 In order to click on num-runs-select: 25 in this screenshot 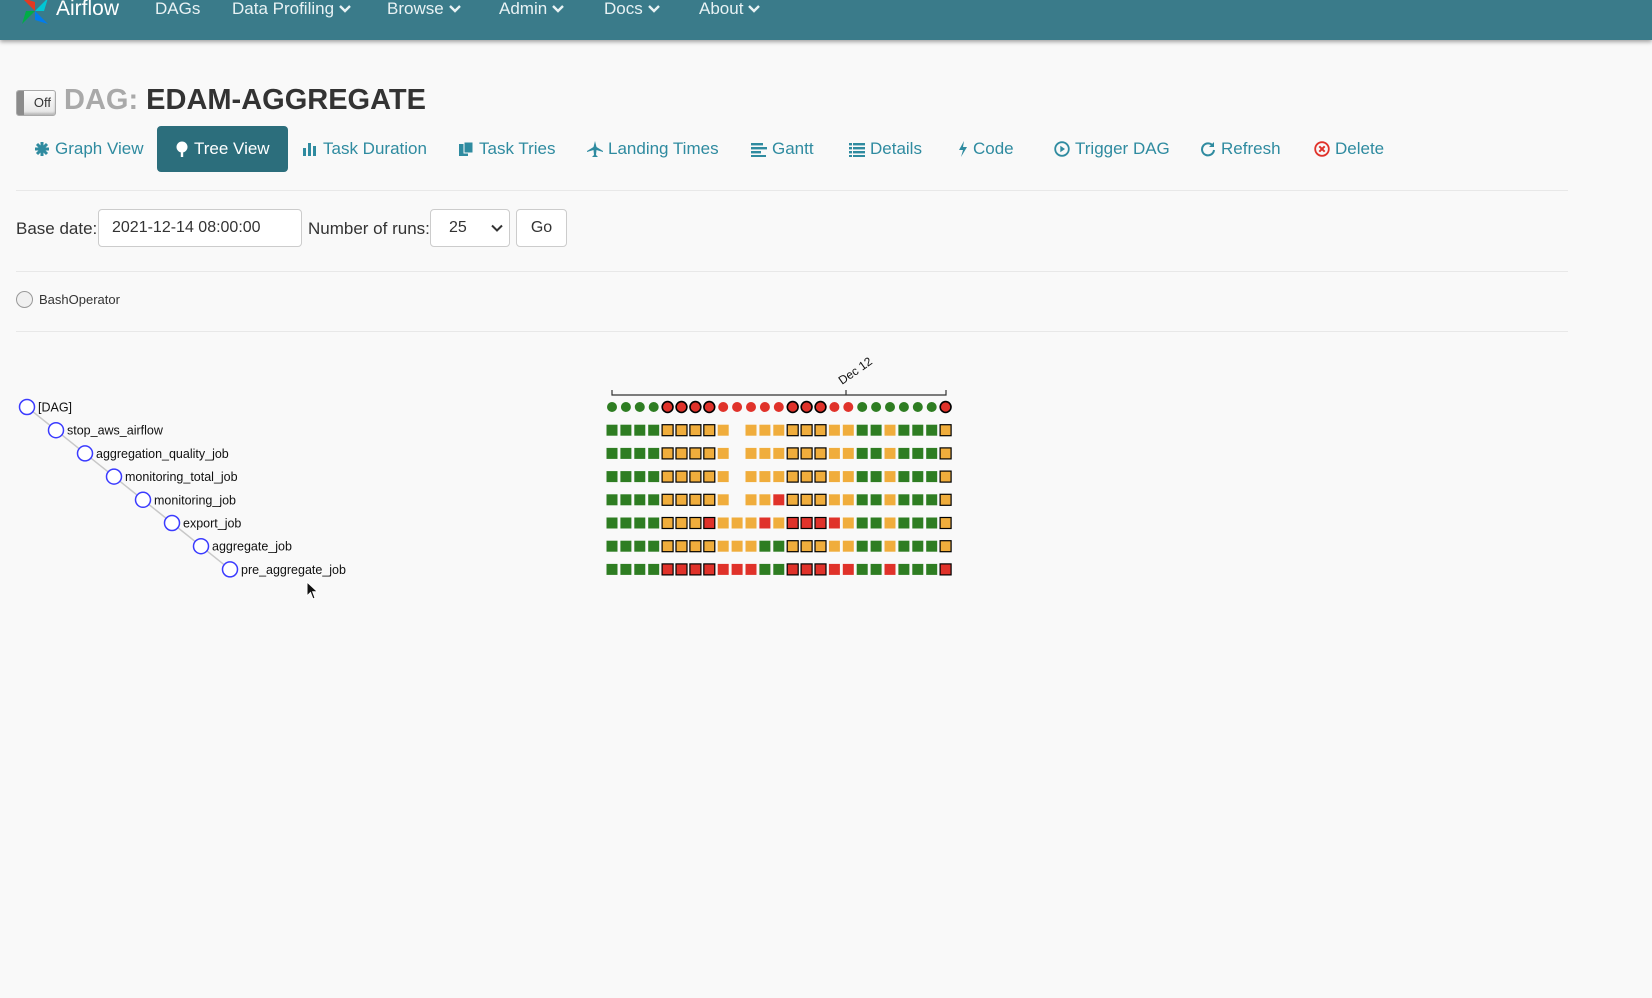, I will do `click(470, 228)`.